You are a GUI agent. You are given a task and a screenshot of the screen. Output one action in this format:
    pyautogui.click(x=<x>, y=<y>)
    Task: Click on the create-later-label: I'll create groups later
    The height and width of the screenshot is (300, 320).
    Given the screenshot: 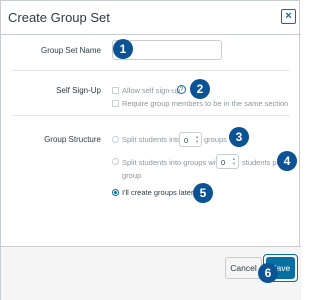 What is the action you would take?
    pyautogui.click(x=158, y=192)
    